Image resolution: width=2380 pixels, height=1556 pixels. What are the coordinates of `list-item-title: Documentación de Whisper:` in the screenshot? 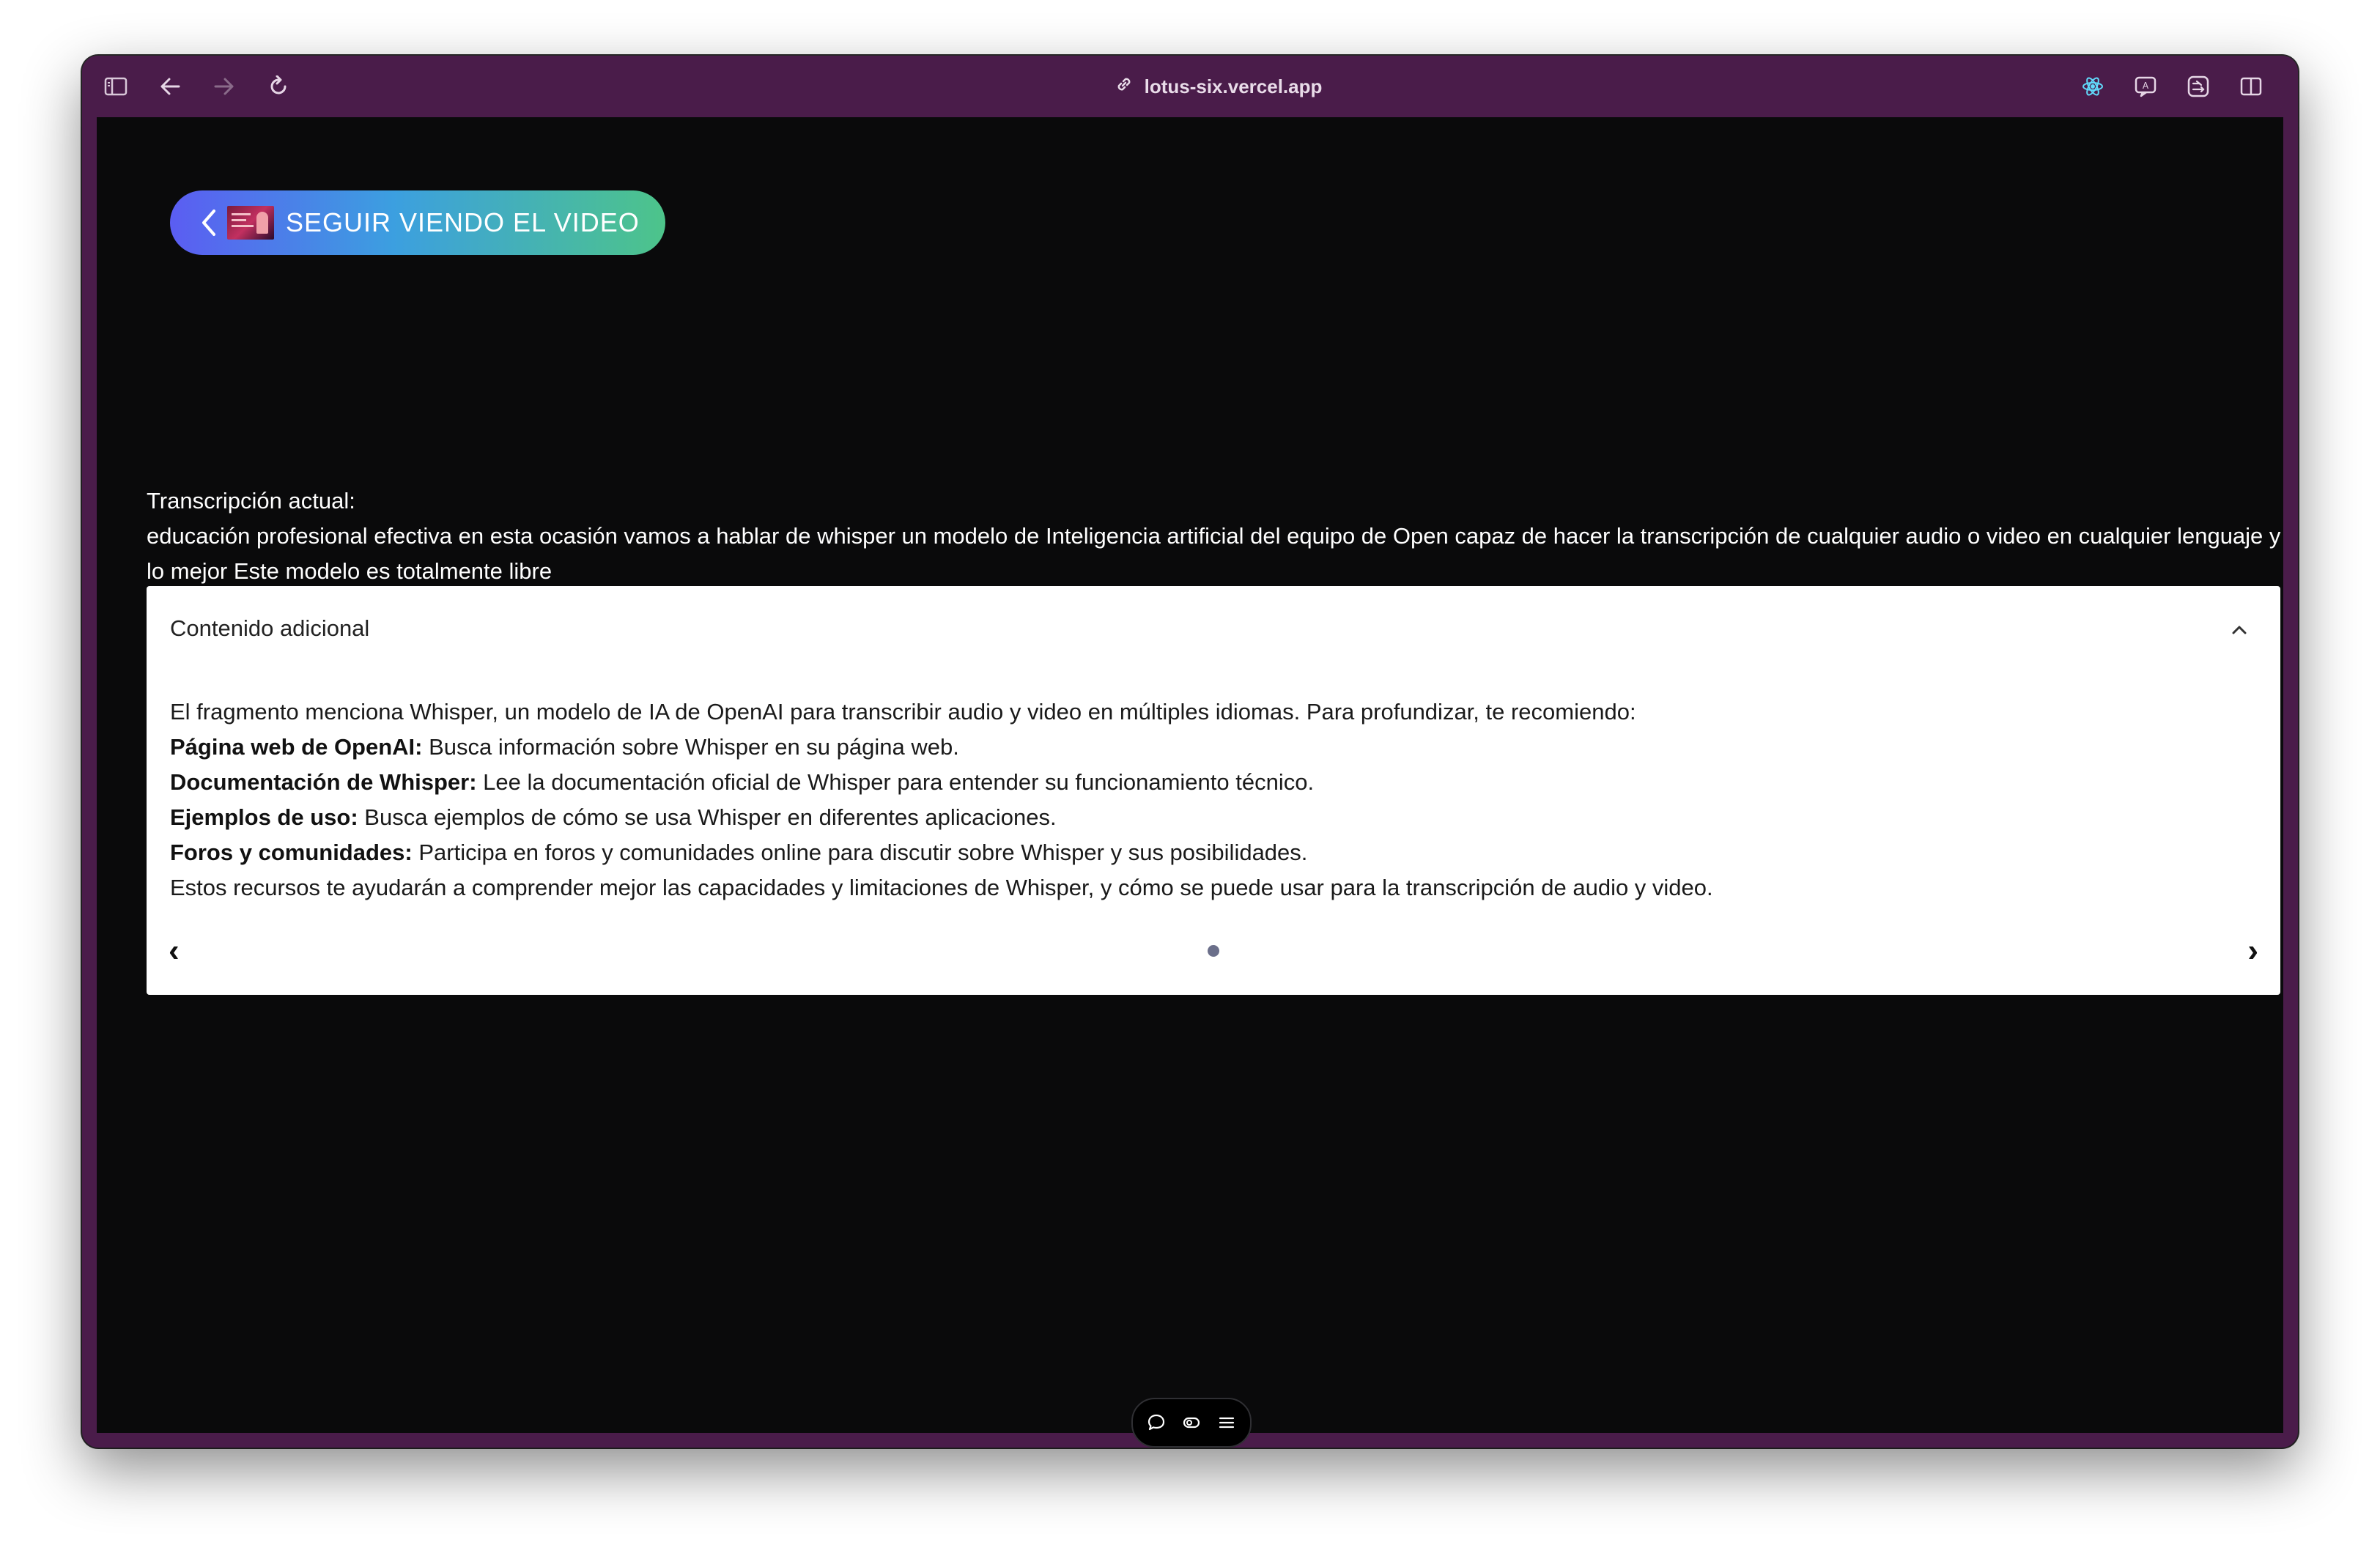 It's located at (323, 782).